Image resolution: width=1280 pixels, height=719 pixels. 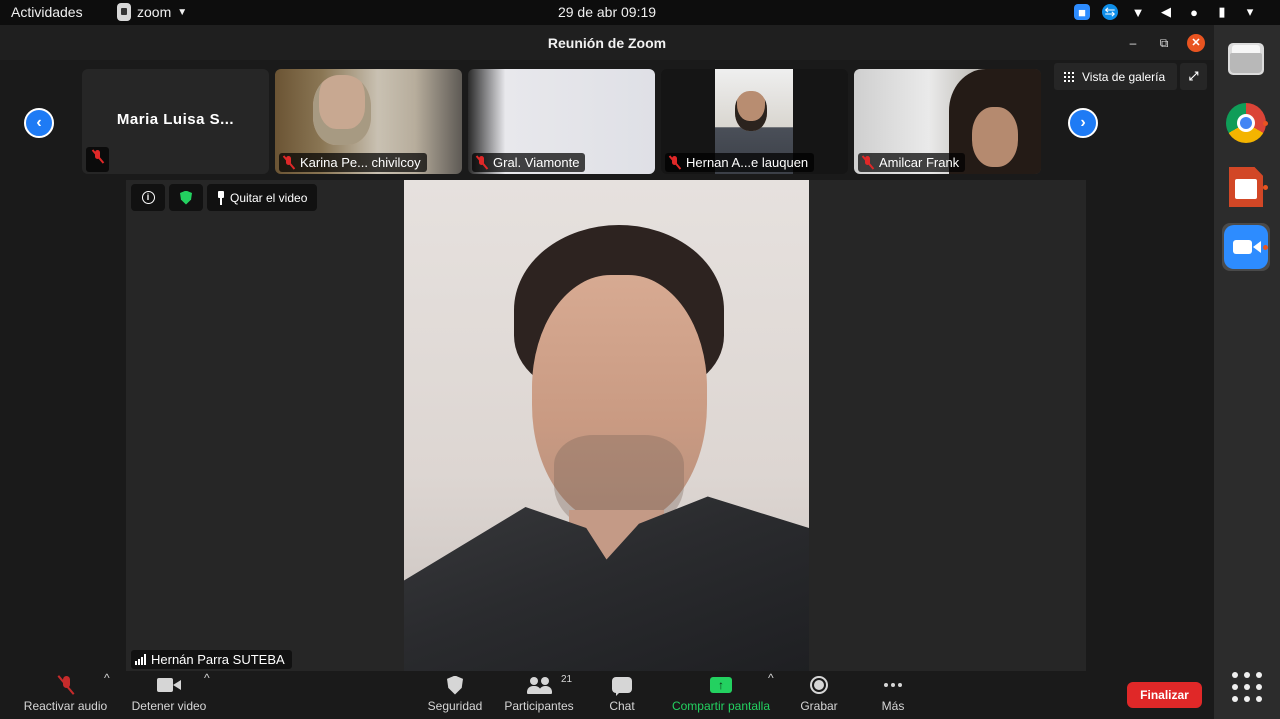 I want to click on participant-name: Karina Pe... chivilcoy, so click(x=360, y=162).